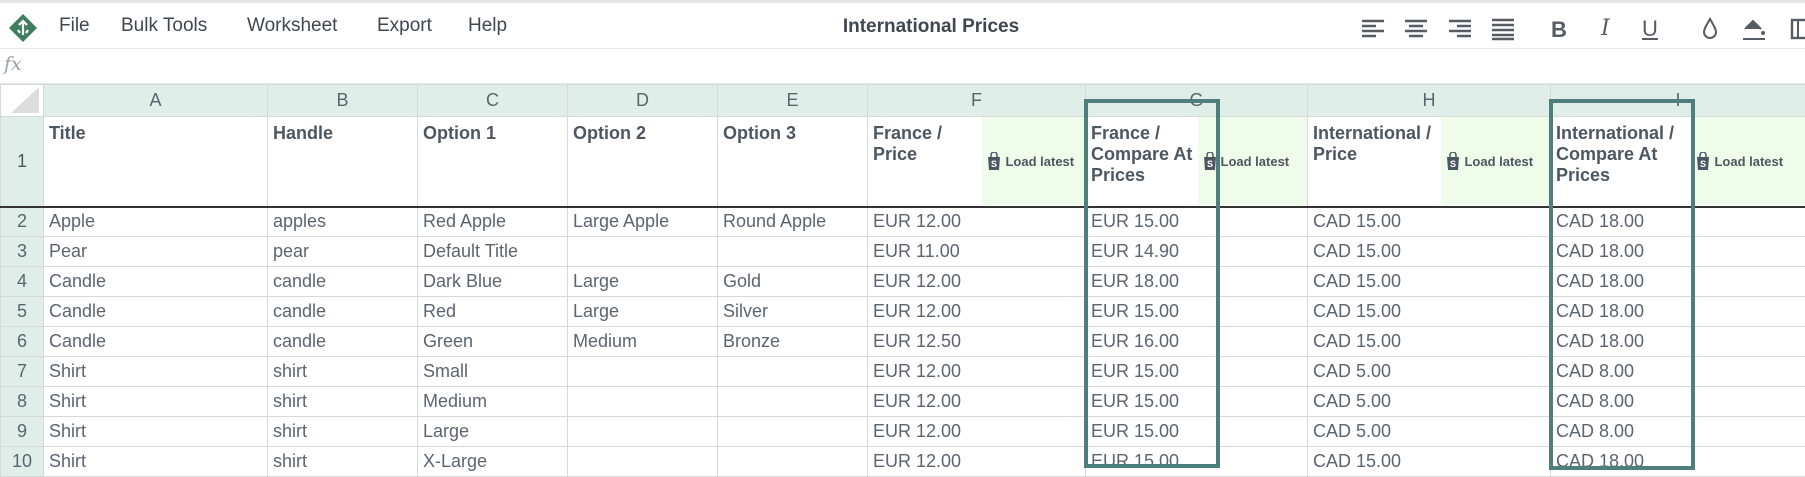 This screenshot has height=477, width=1805. Describe the element at coordinates (22, 342) in the screenshot. I see `row-number: 6` at that location.